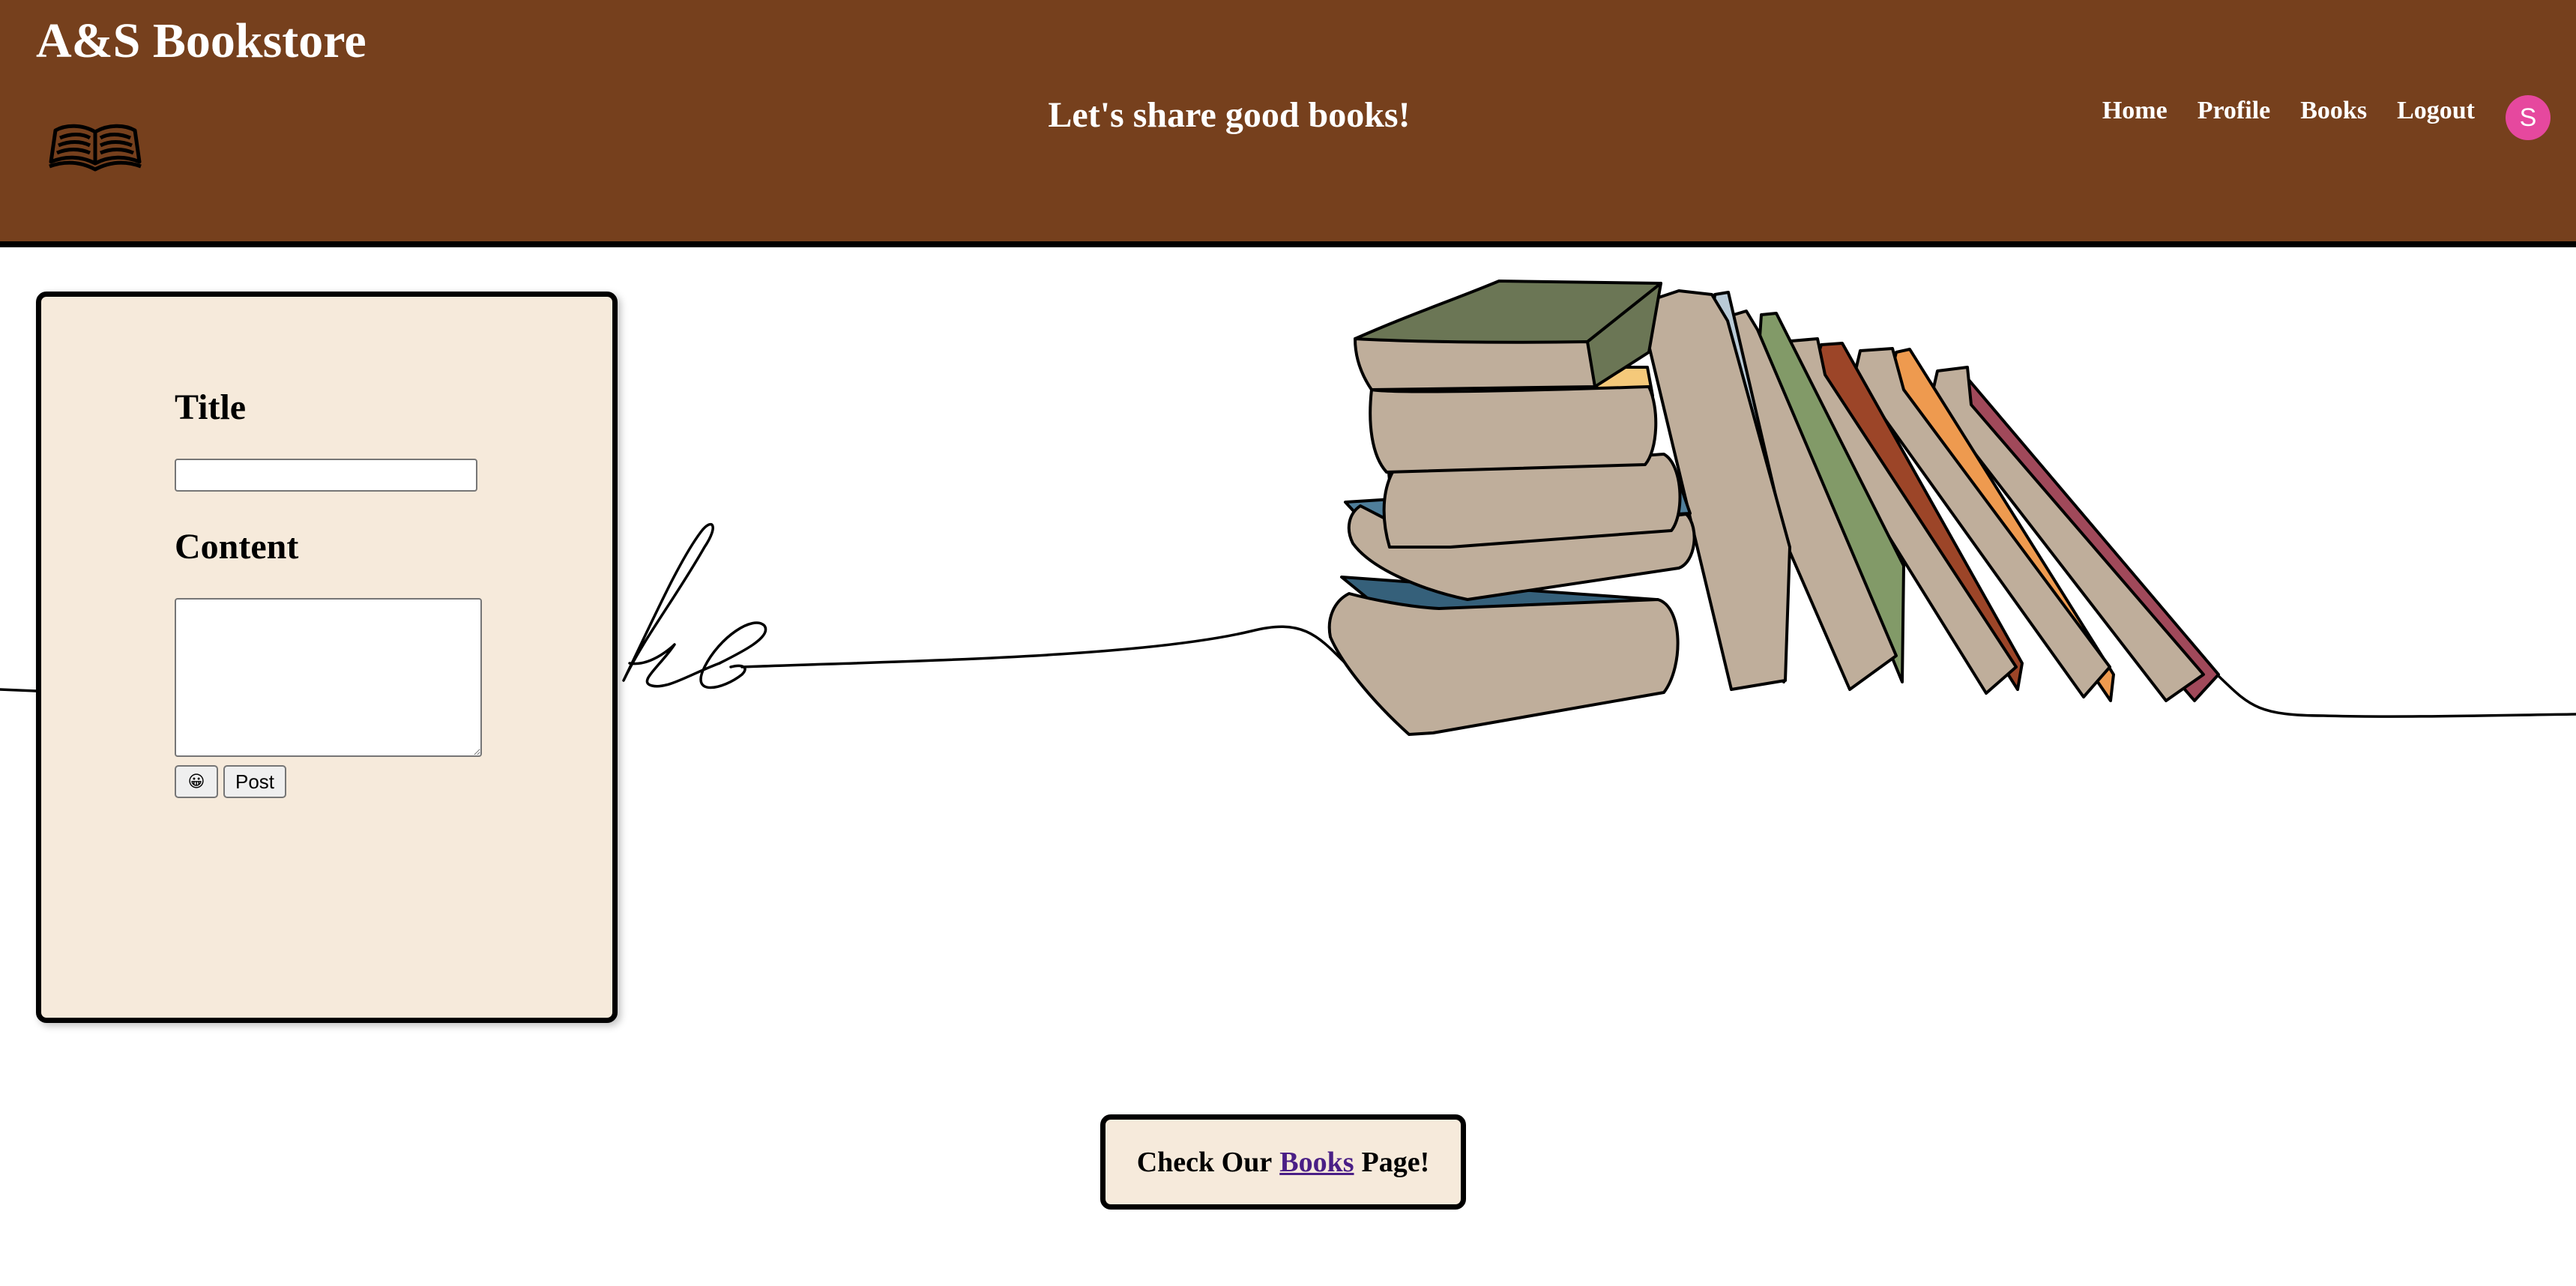  Describe the element at coordinates (1396, 1162) in the screenshot. I see `cta-suffix-text: Page!` at that location.